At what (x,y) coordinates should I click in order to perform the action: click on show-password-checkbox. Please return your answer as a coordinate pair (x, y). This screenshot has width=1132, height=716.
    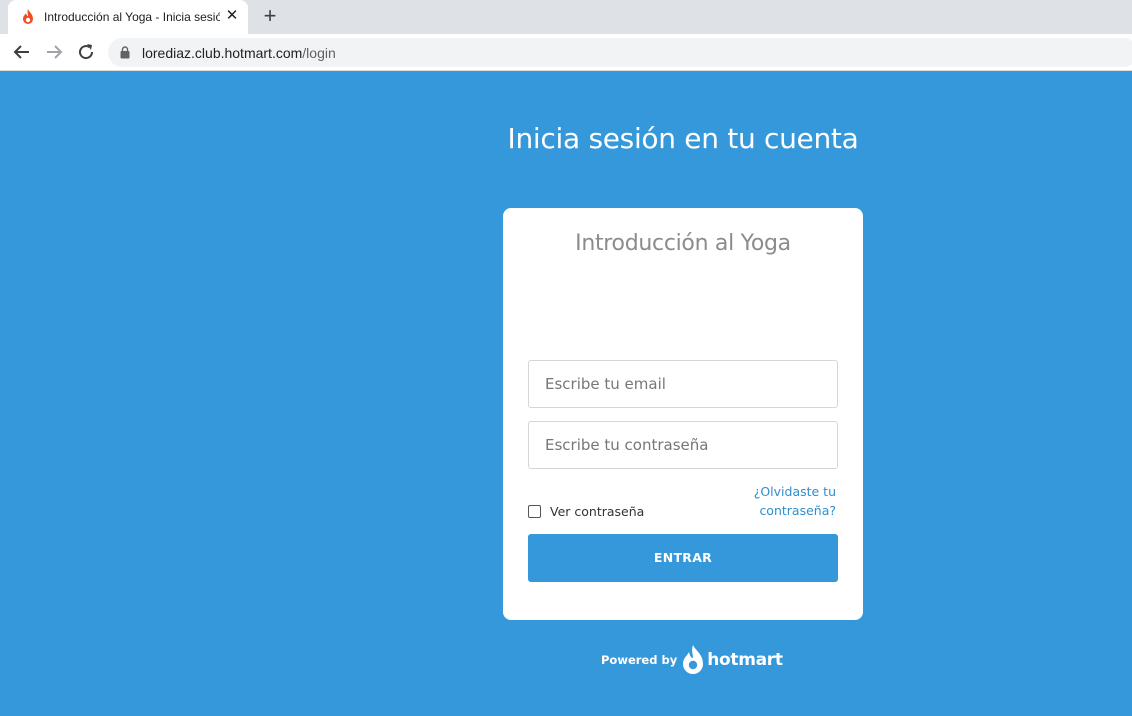
    Looking at the image, I should click on (534, 511).